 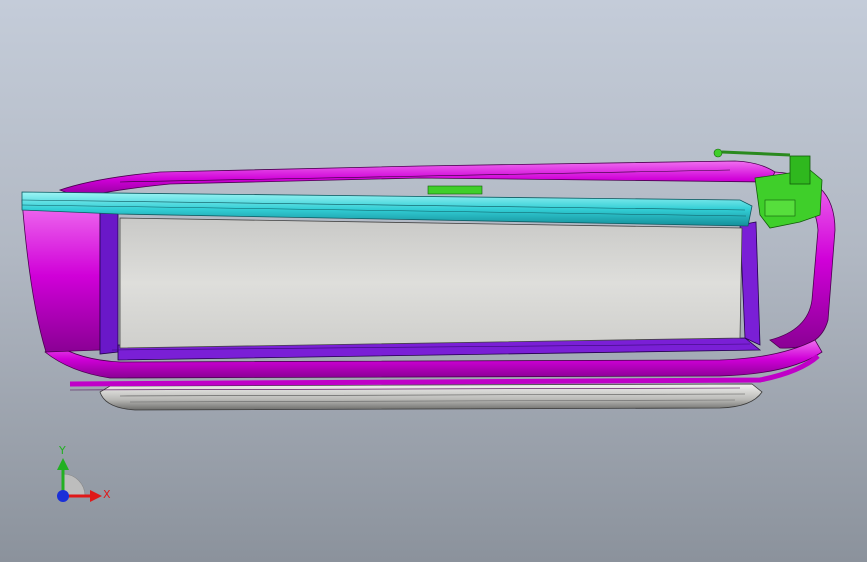 I want to click on y-axis-arrowhead, so click(x=63, y=464).